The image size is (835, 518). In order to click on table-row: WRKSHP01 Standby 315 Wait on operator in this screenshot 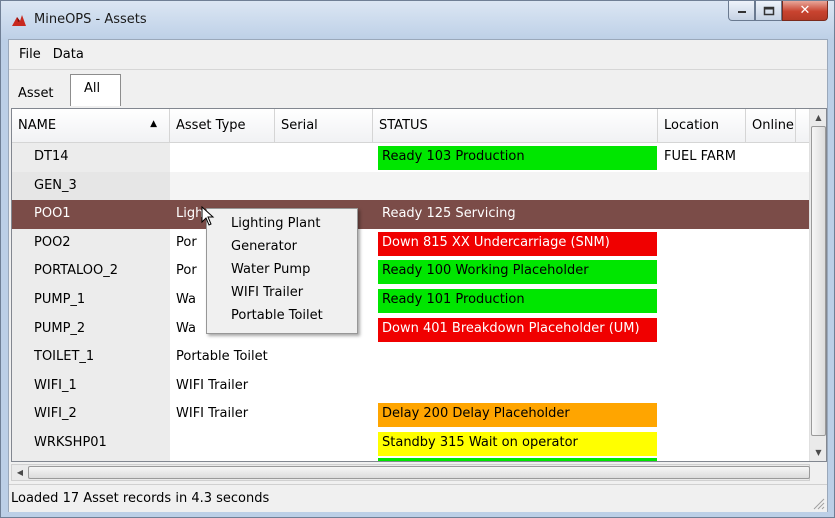, I will do `click(410, 443)`.